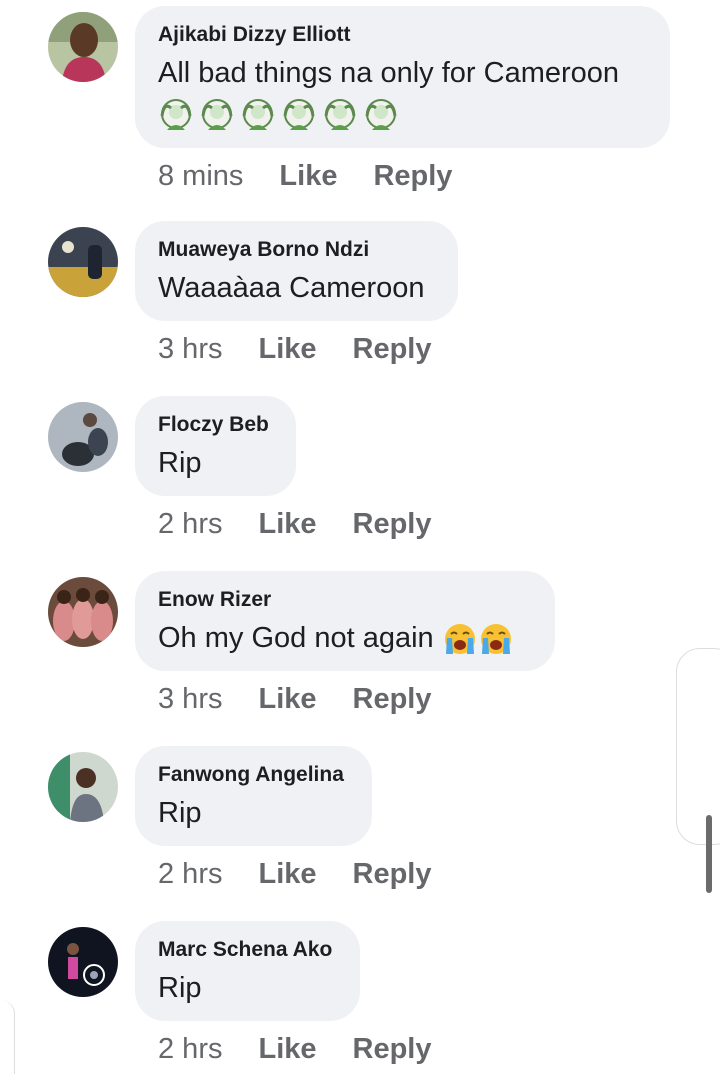 The image size is (720, 1074). I want to click on emoji-row, so click(402, 116).